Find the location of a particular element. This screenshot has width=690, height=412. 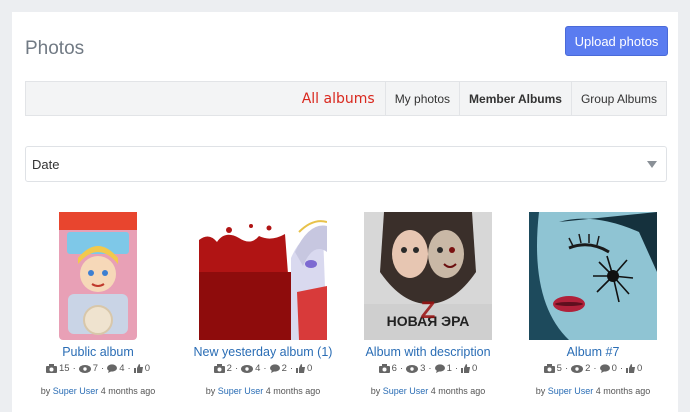

sort-select-value: Date is located at coordinates (46, 164).